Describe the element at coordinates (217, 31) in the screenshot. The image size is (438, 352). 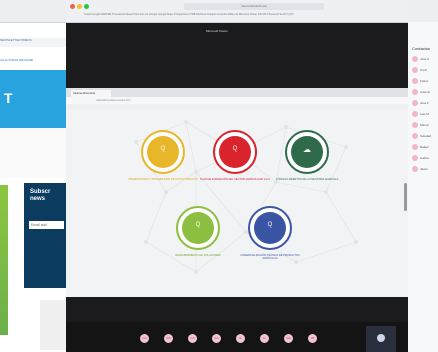
I see `meeting-window-label: Microsoft Teams` at that location.